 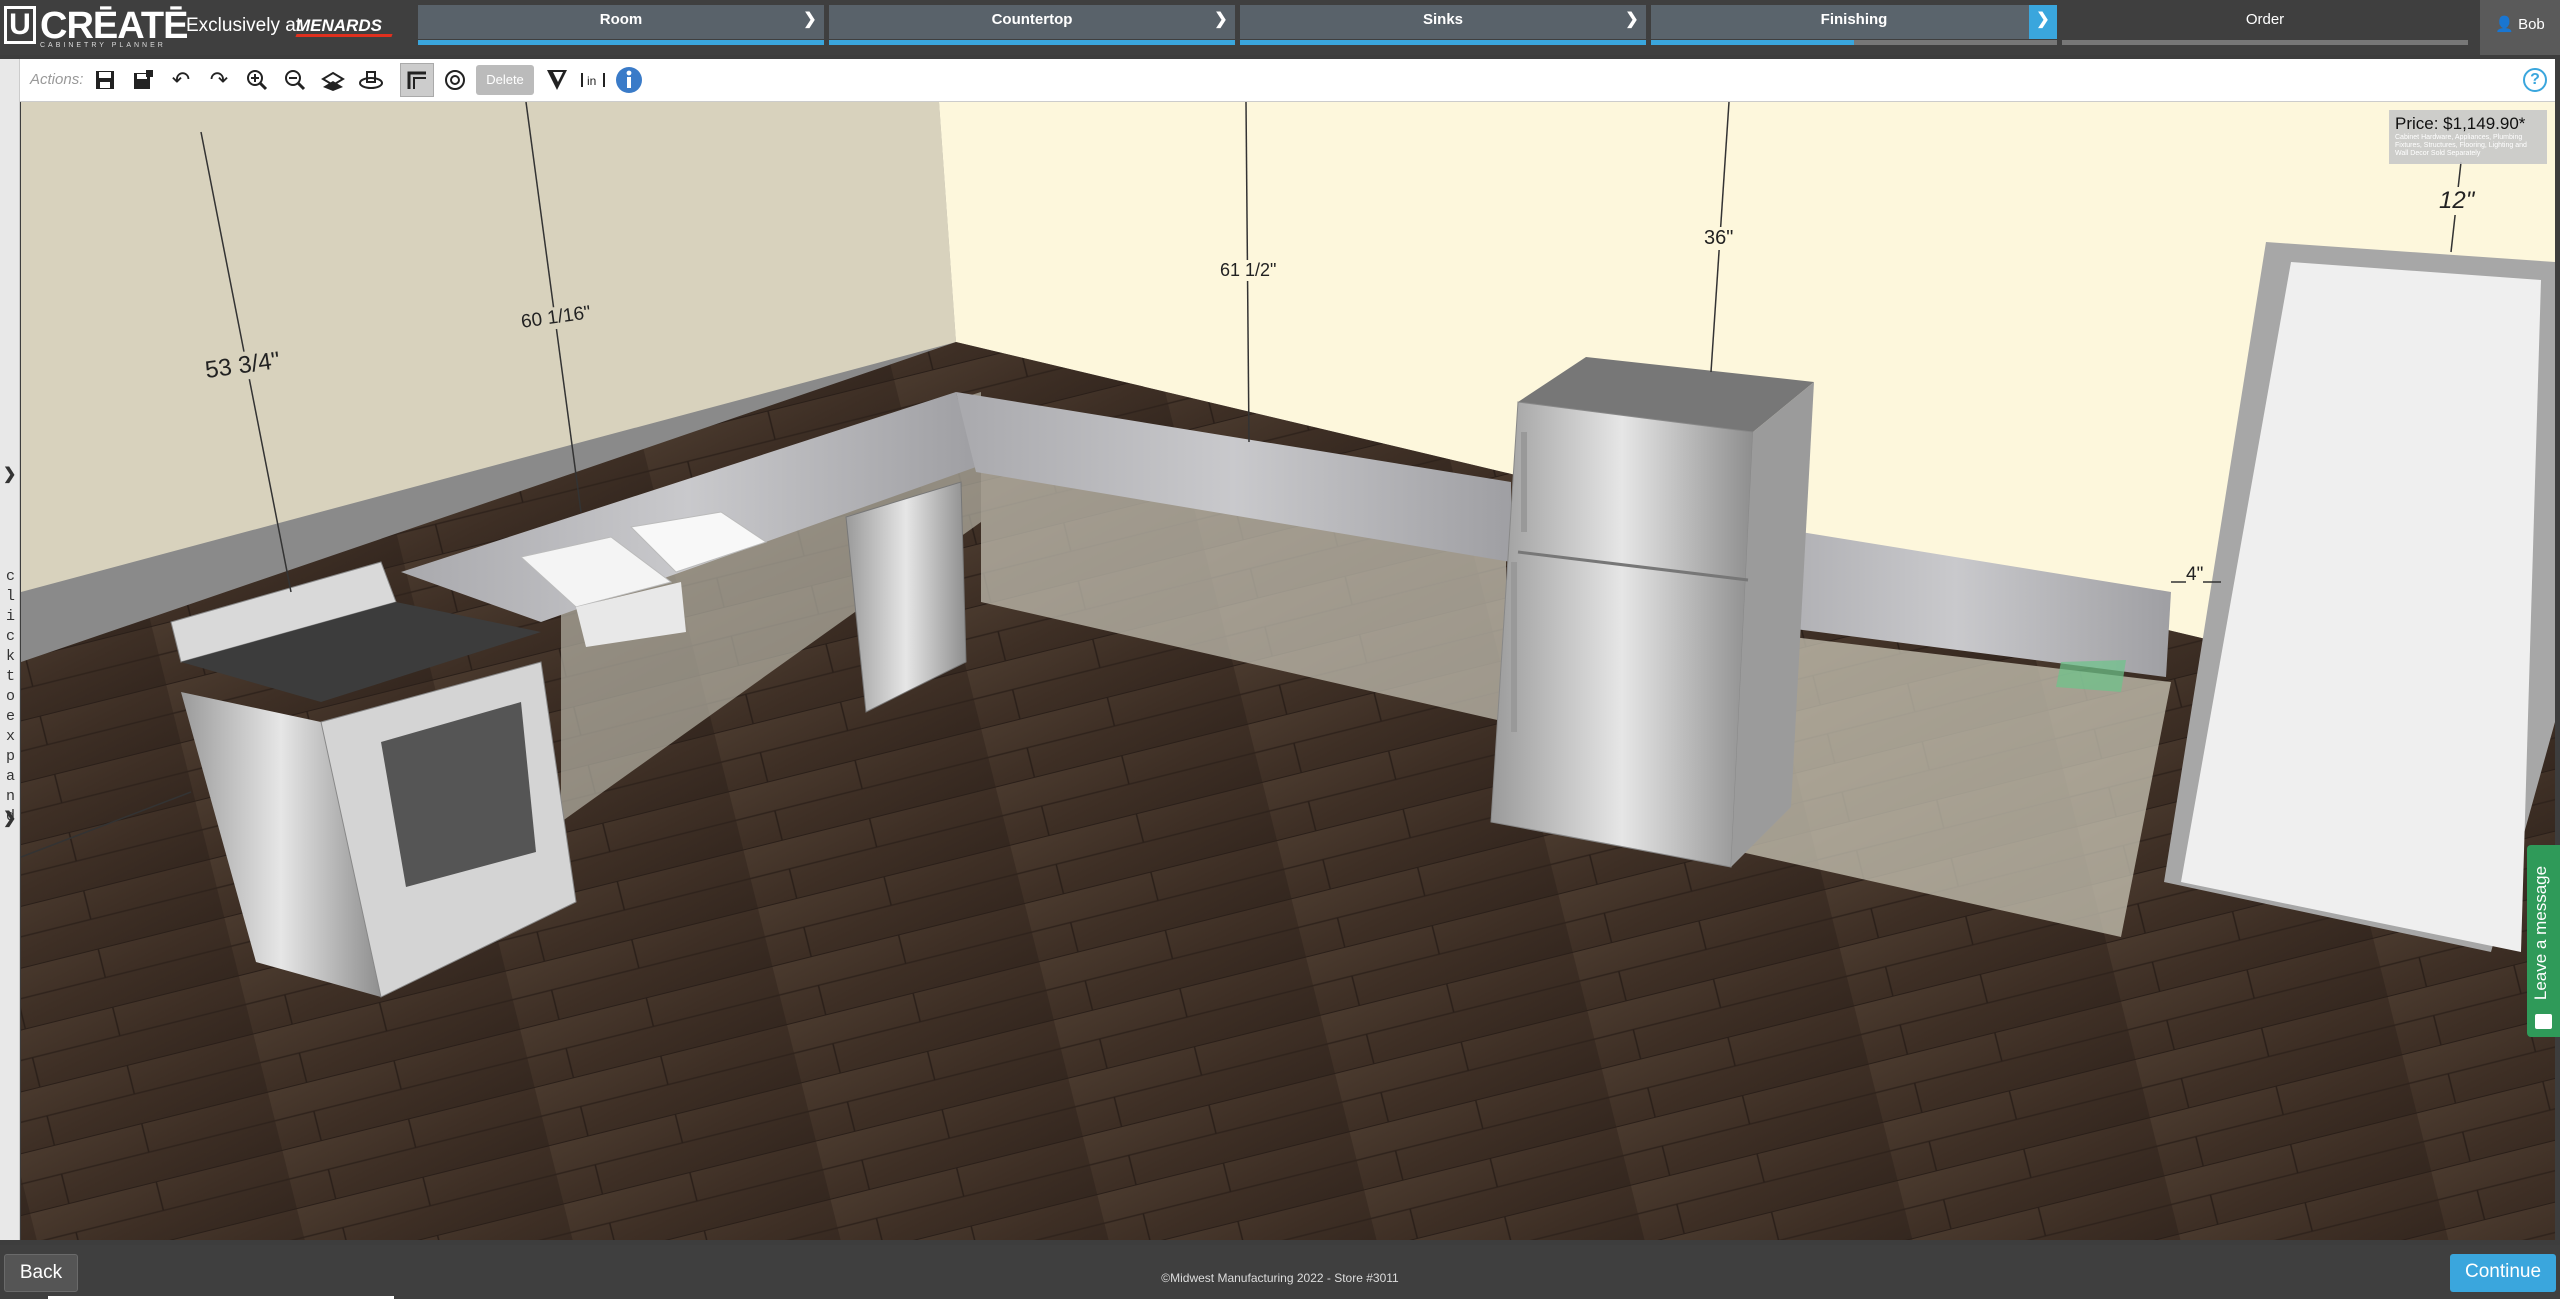 I want to click on save-as-icon, so click(x=143, y=80).